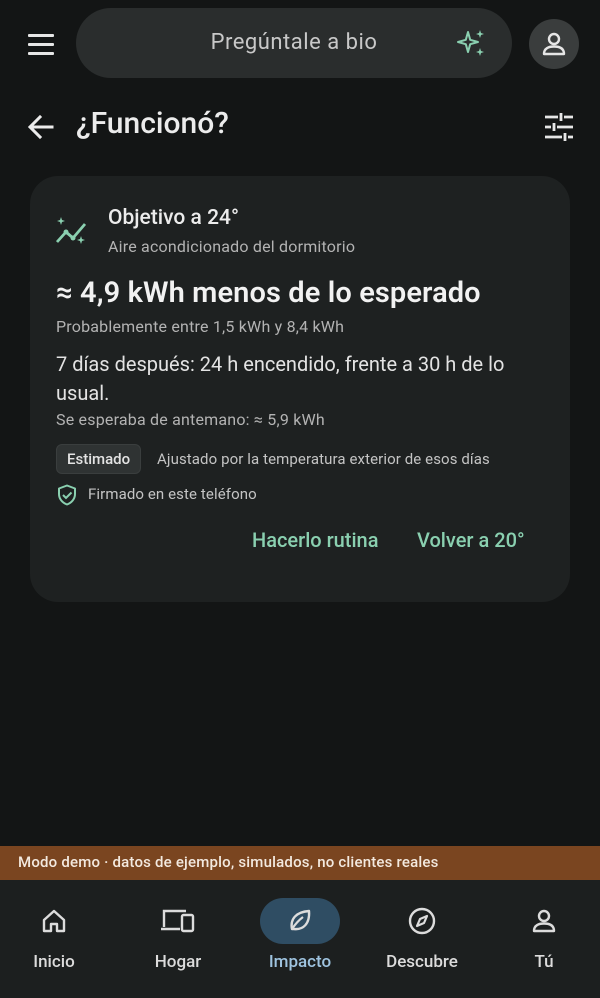 The height and width of the screenshot is (998, 600). Describe the element at coordinates (178, 962) in the screenshot. I see `nav-label: Hogar` at that location.